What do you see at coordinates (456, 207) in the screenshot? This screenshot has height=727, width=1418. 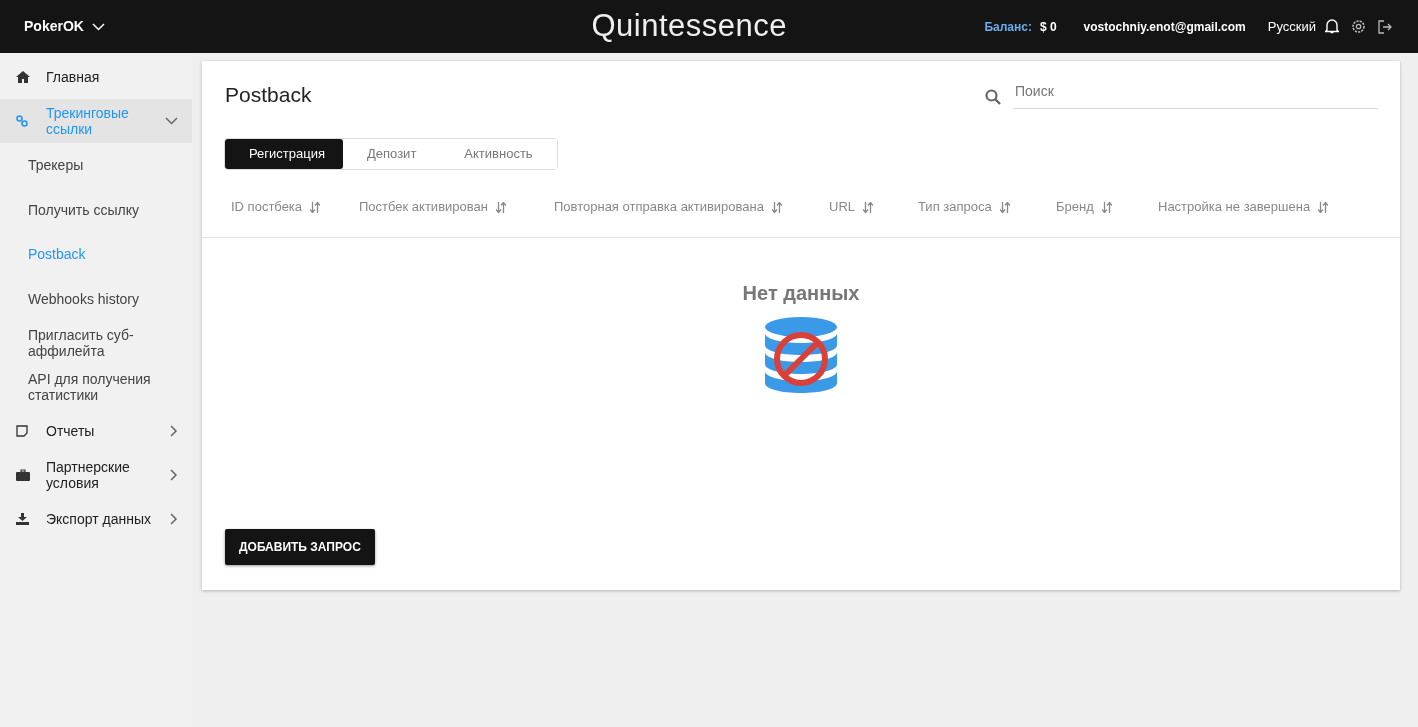 I see `column-header: Постбек активирован` at bounding box center [456, 207].